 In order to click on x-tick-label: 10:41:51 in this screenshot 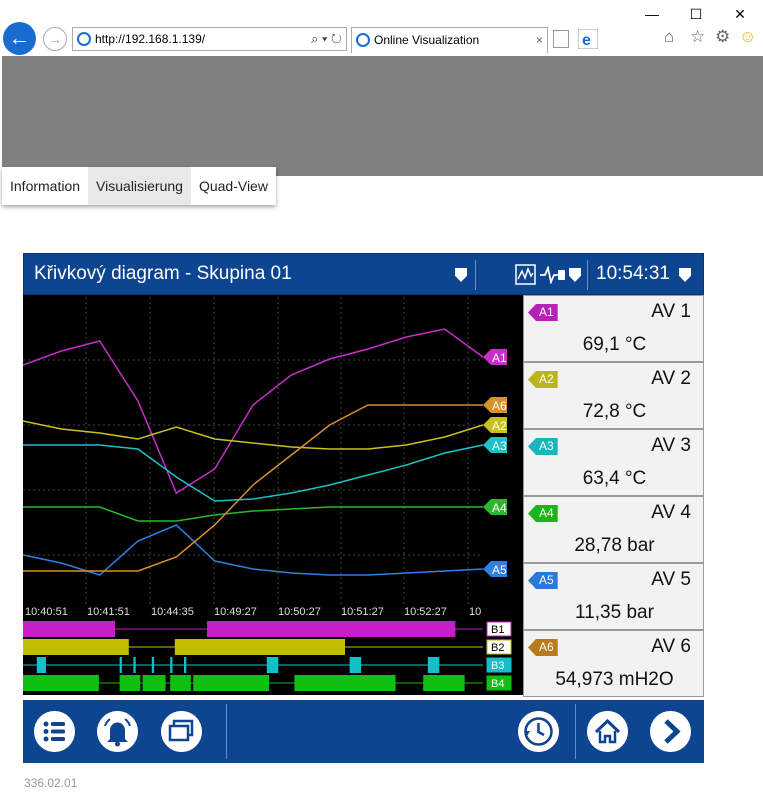, I will do `click(108, 612)`.